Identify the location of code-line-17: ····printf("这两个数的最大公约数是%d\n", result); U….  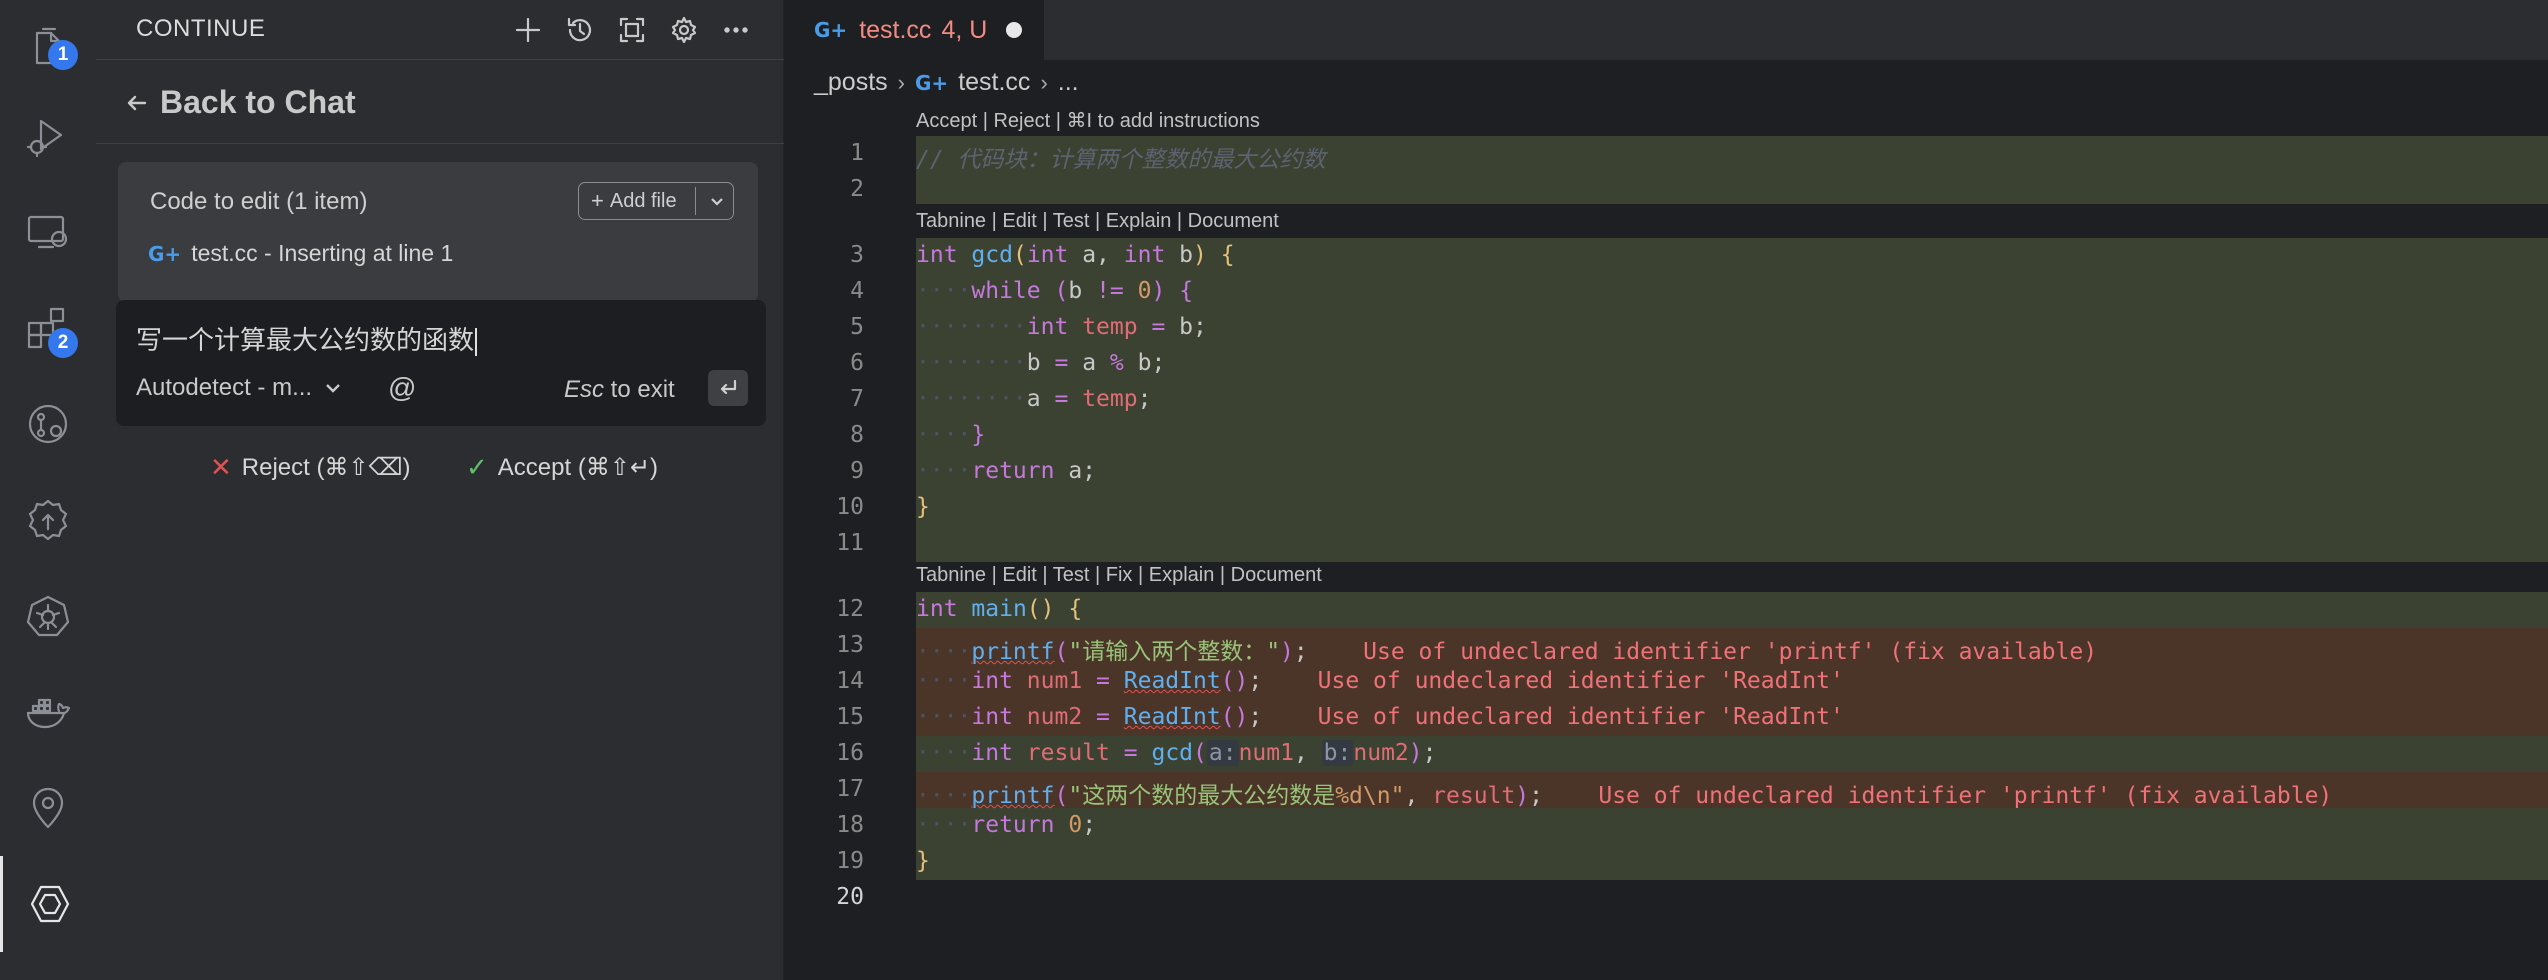
(1624, 793).